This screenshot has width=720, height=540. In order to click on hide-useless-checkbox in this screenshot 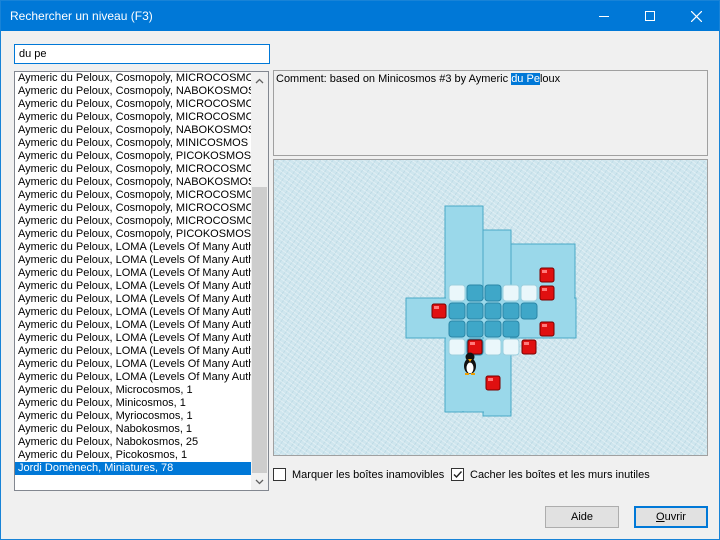, I will do `click(457, 474)`.